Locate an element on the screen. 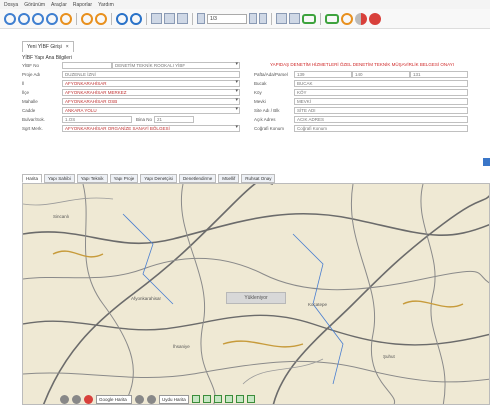 The height and width of the screenshot is (412, 490). konum-field: Coğrafi Konum is located at coordinates (381, 128).